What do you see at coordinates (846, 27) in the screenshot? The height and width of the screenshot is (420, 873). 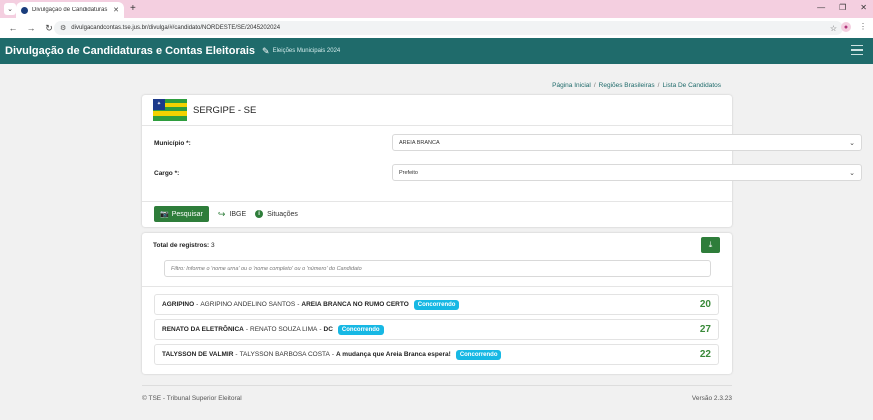 I see `profile-avatar-icon: ●` at bounding box center [846, 27].